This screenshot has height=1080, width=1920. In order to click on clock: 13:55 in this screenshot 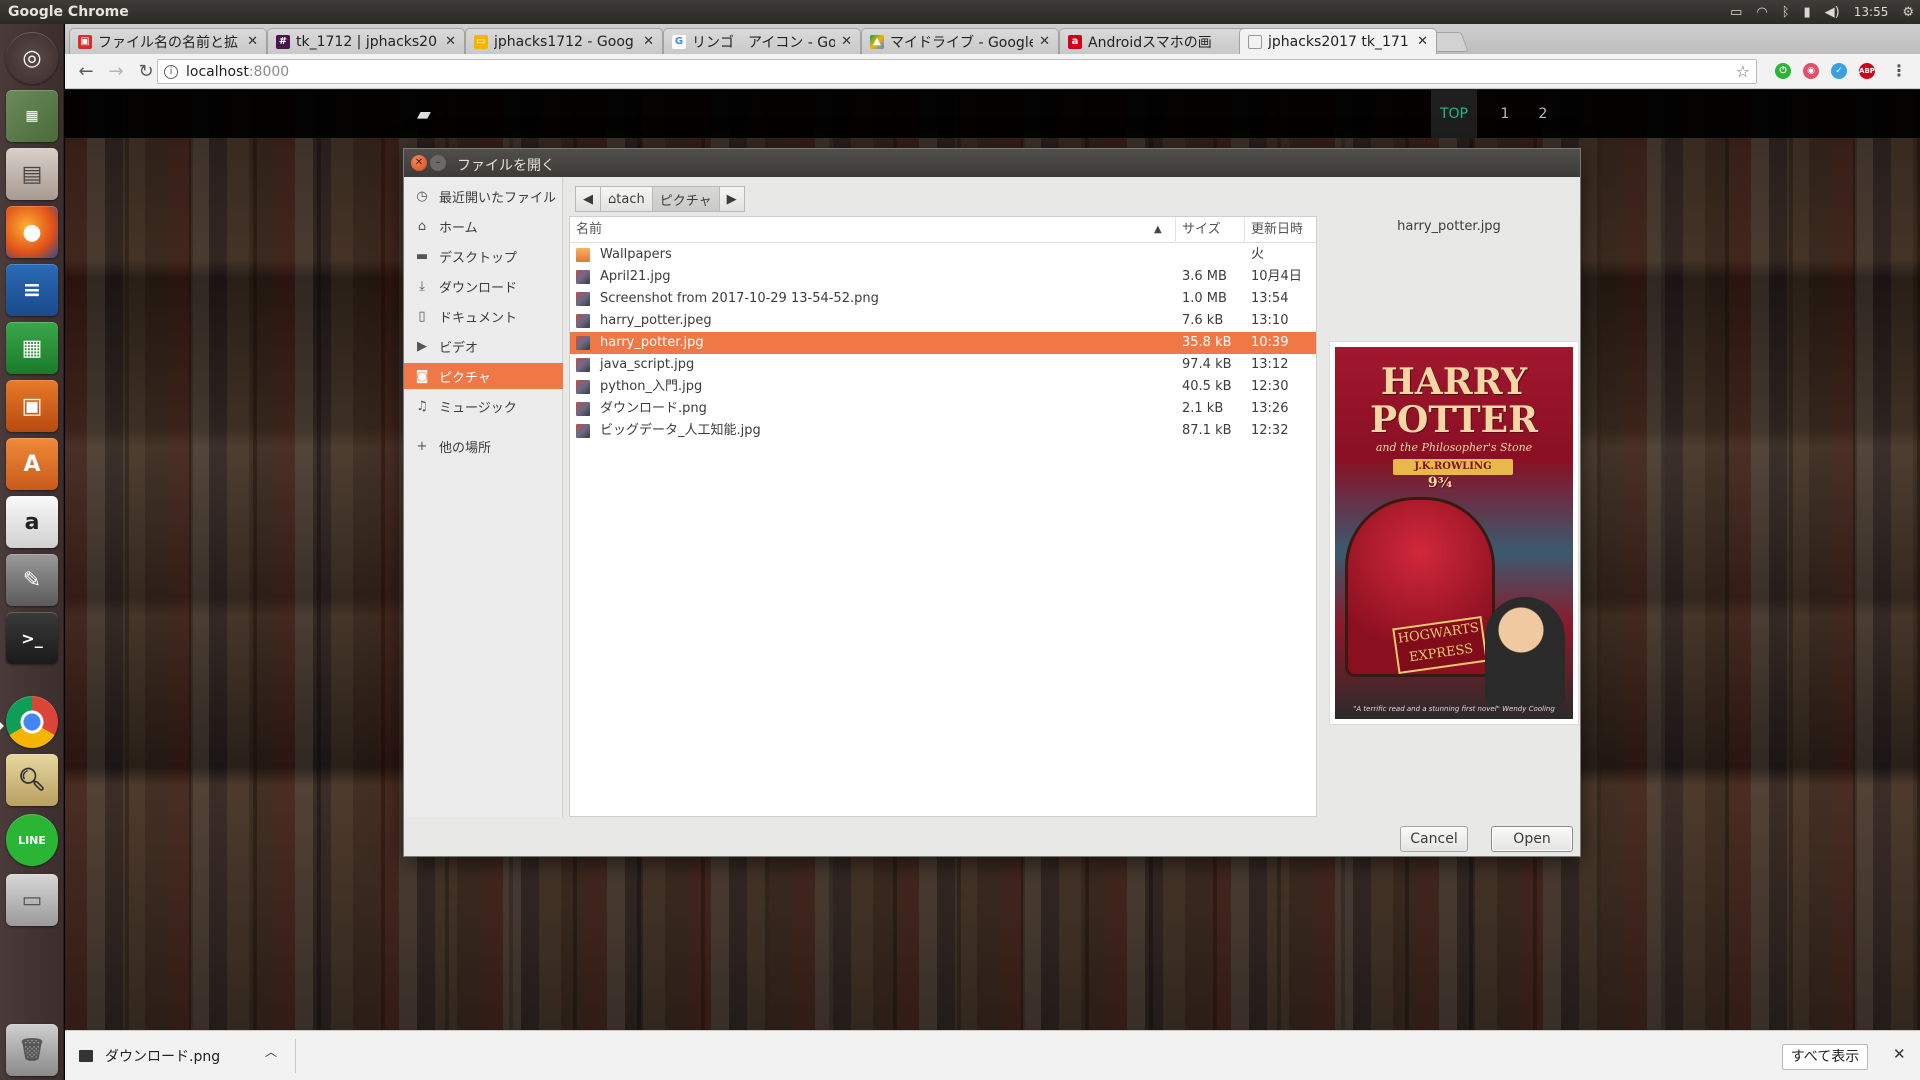, I will do `click(1871, 12)`.